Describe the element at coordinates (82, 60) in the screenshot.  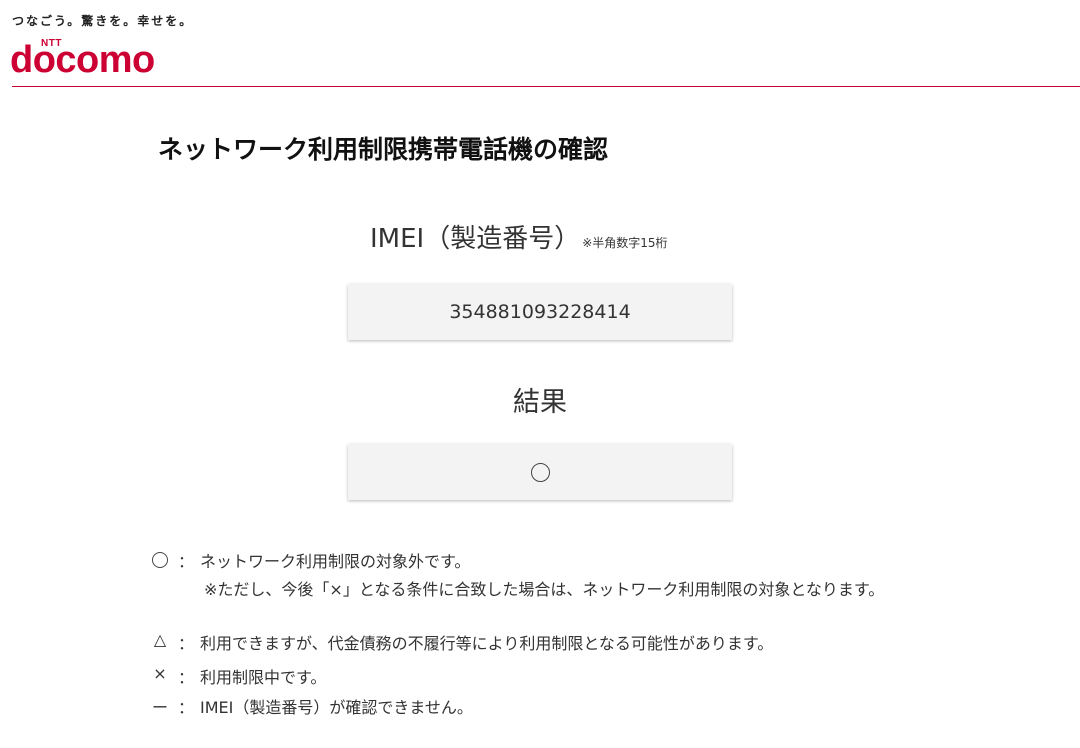
I see `logo-wordmark: docomo` at that location.